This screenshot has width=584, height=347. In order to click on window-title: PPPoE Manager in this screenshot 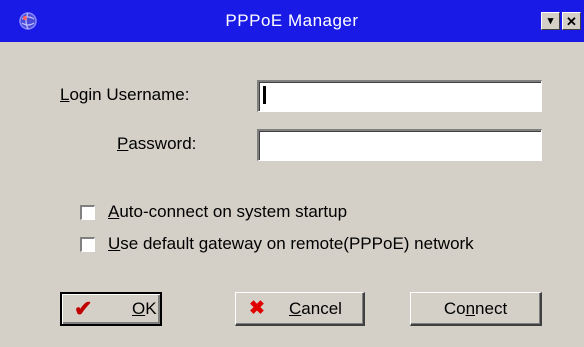, I will do `click(292, 20)`.